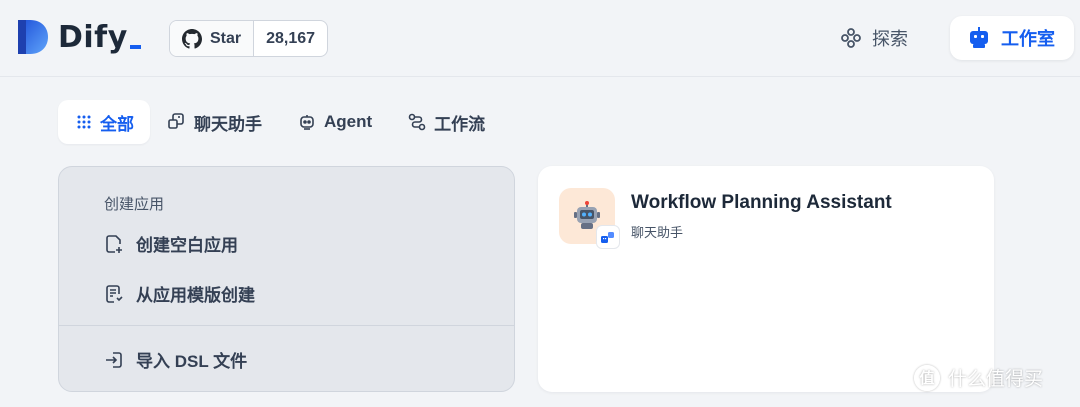 This screenshot has width=1080, height=407. I want to click on app-type-tabs: 全部 聊天助手 Agent 工作流, so click(280, 122).